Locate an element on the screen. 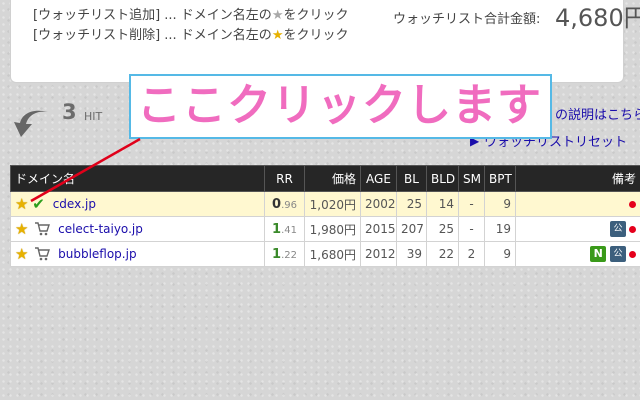  age-cell: 2012 is located at coordinates (378, 254).